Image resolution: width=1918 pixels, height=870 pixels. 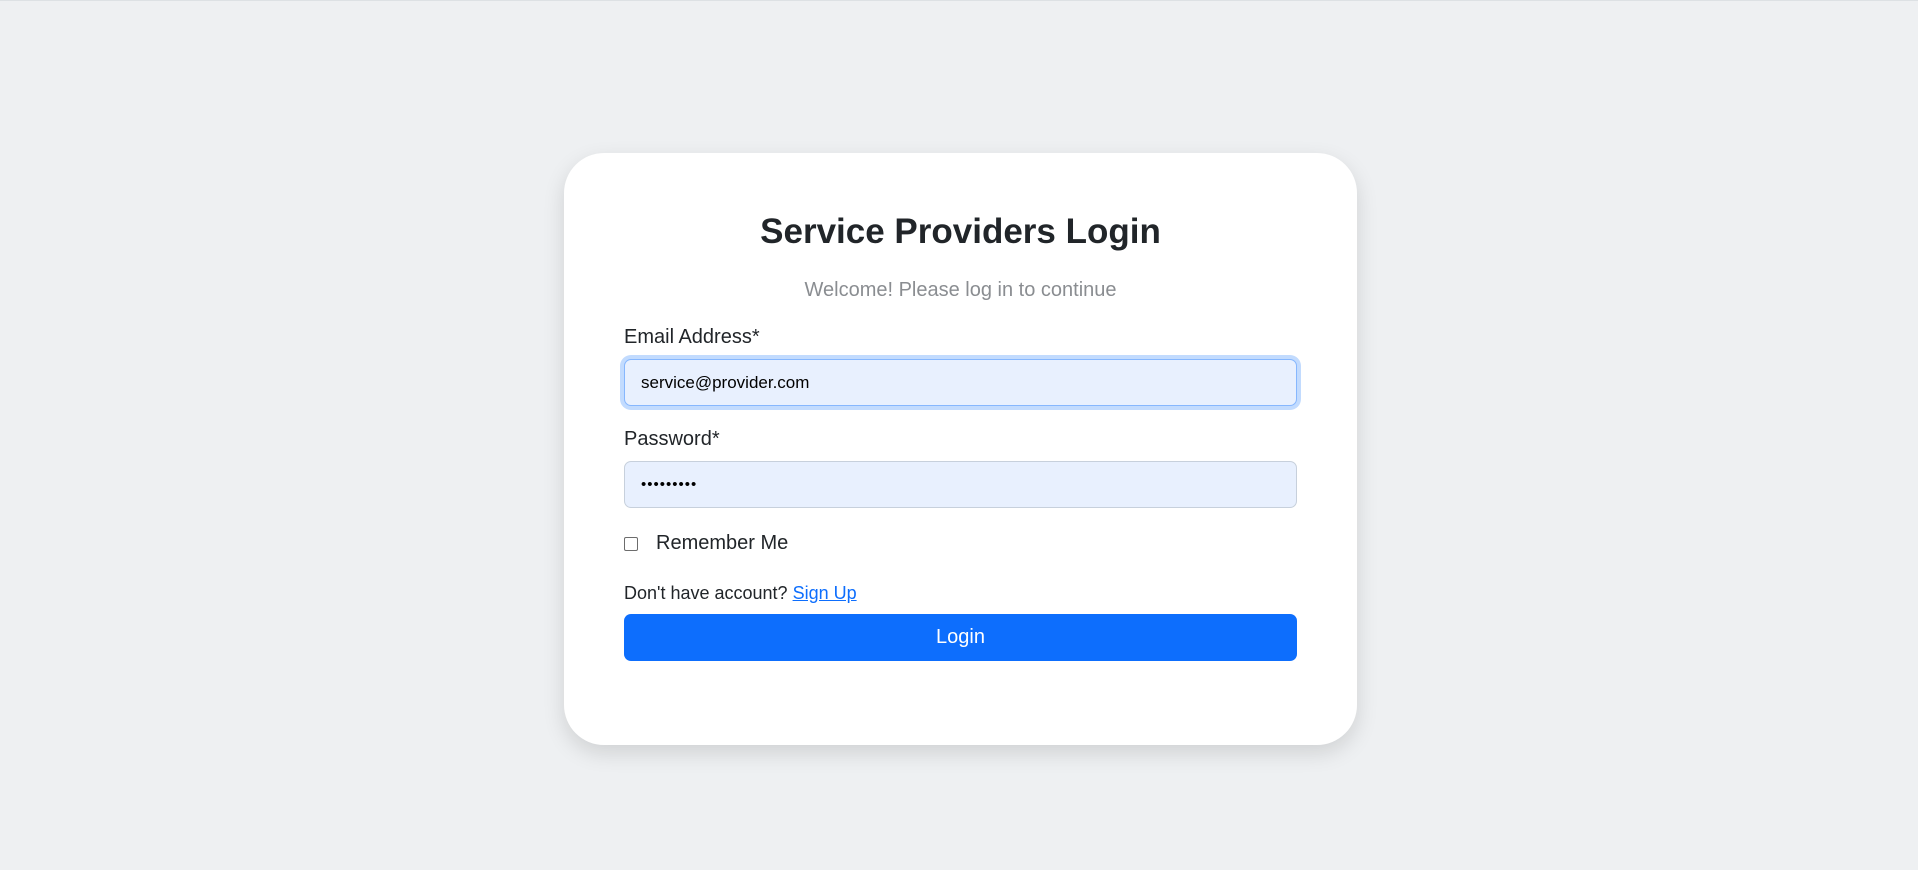 What do you see at coordinates (722, 543) in the screenshot?
I see `remember-me-label: Remember Me` at bounding box center [722, 543].